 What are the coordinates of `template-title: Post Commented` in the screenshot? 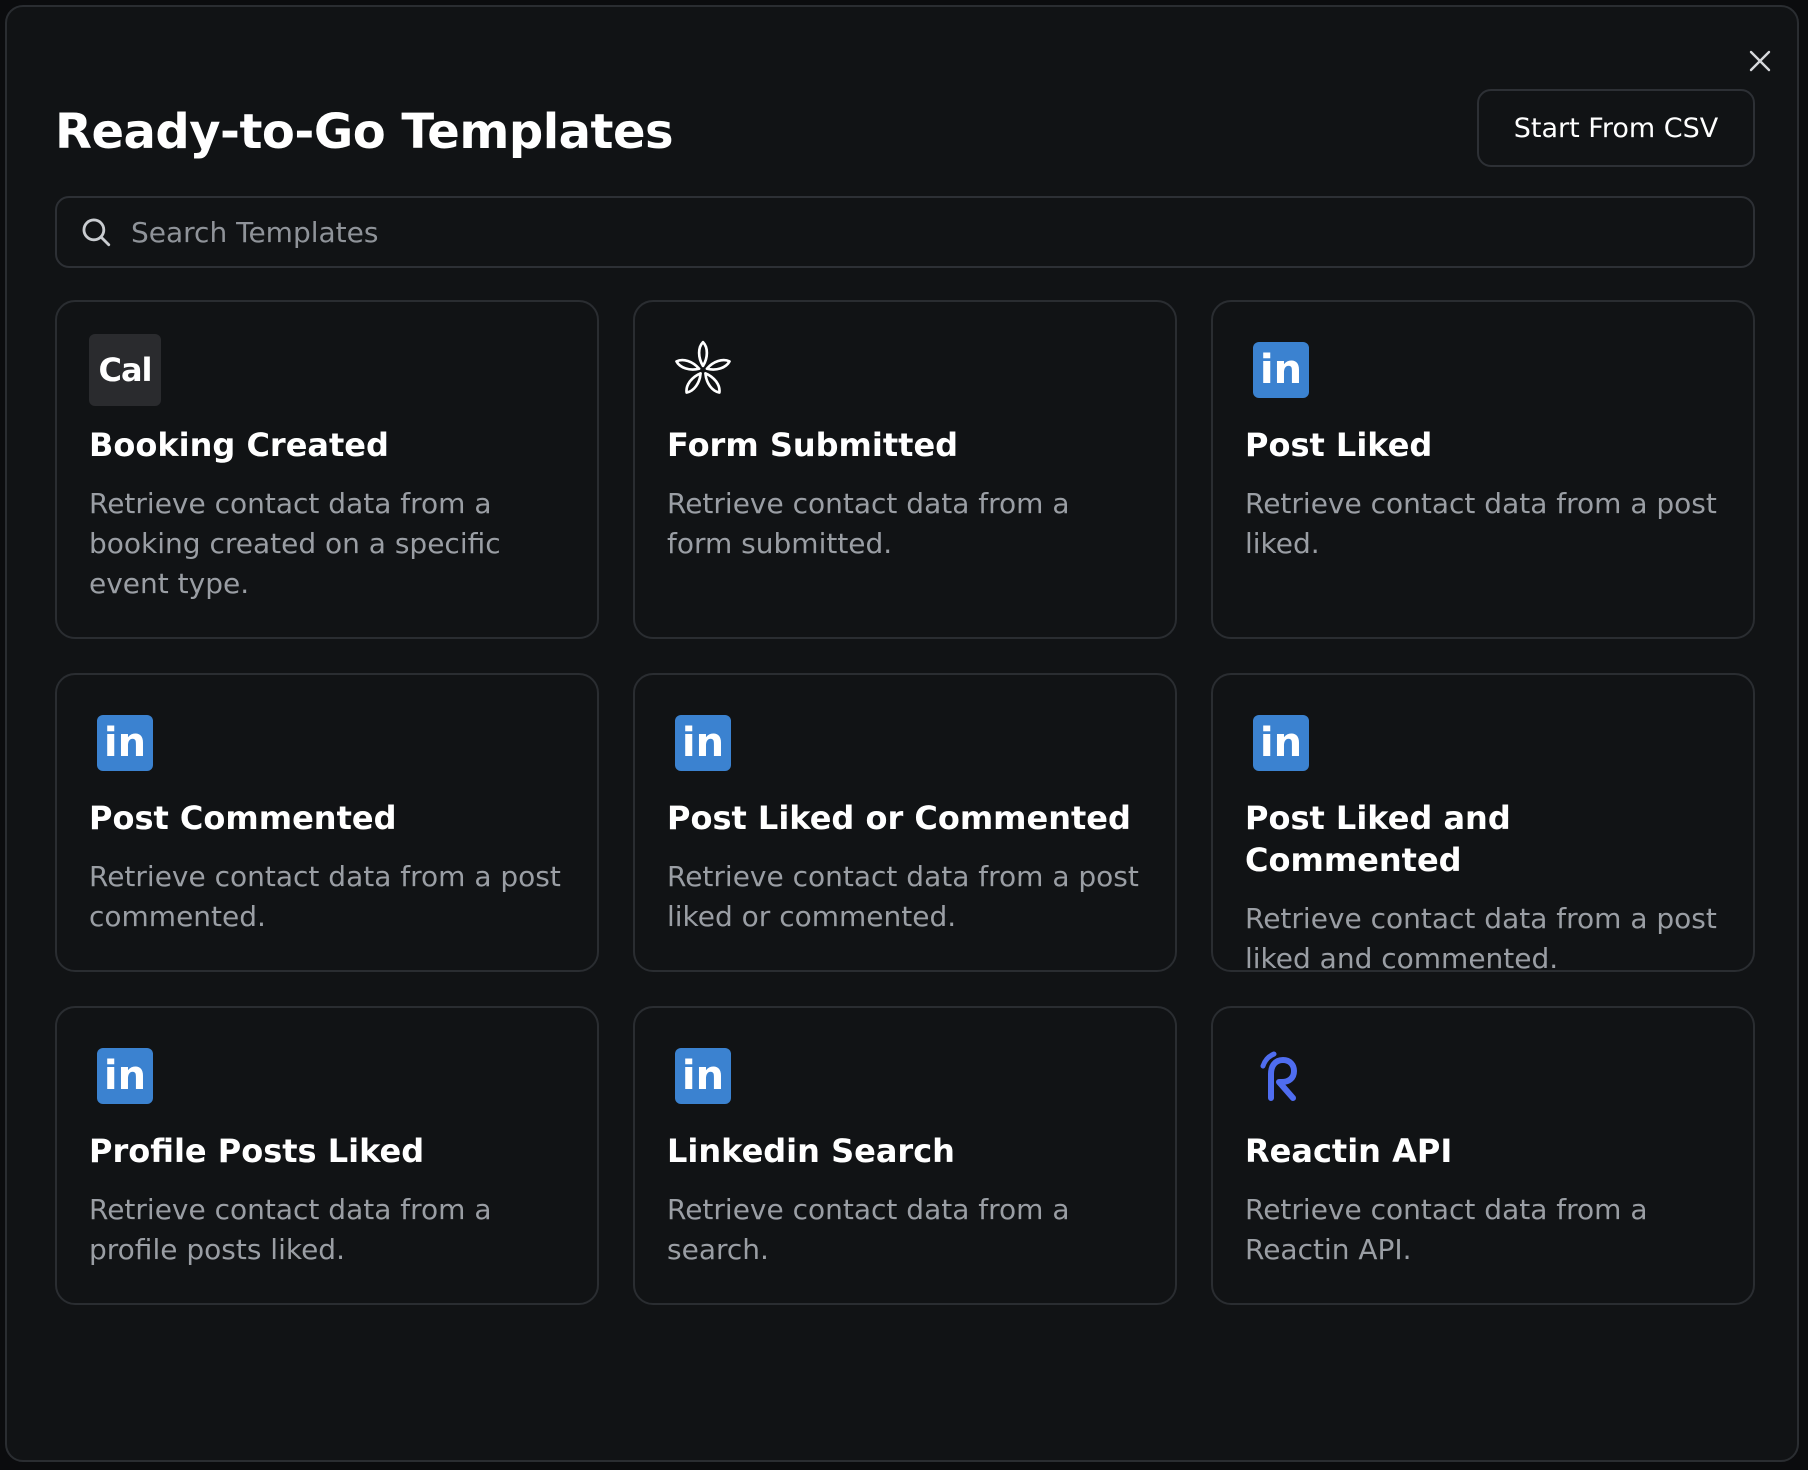 It's located at (243, 818).